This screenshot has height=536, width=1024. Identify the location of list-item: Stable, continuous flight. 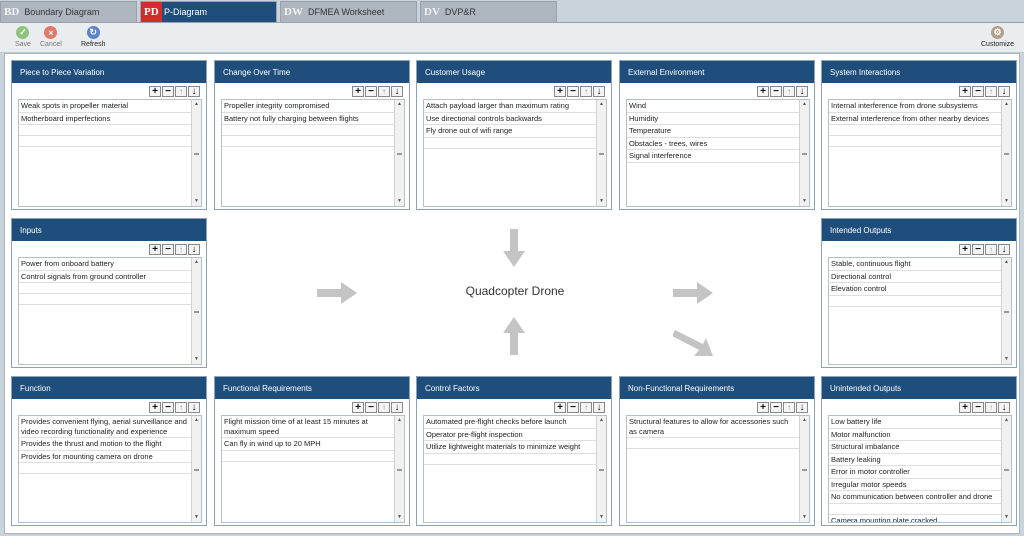
(915, 264).